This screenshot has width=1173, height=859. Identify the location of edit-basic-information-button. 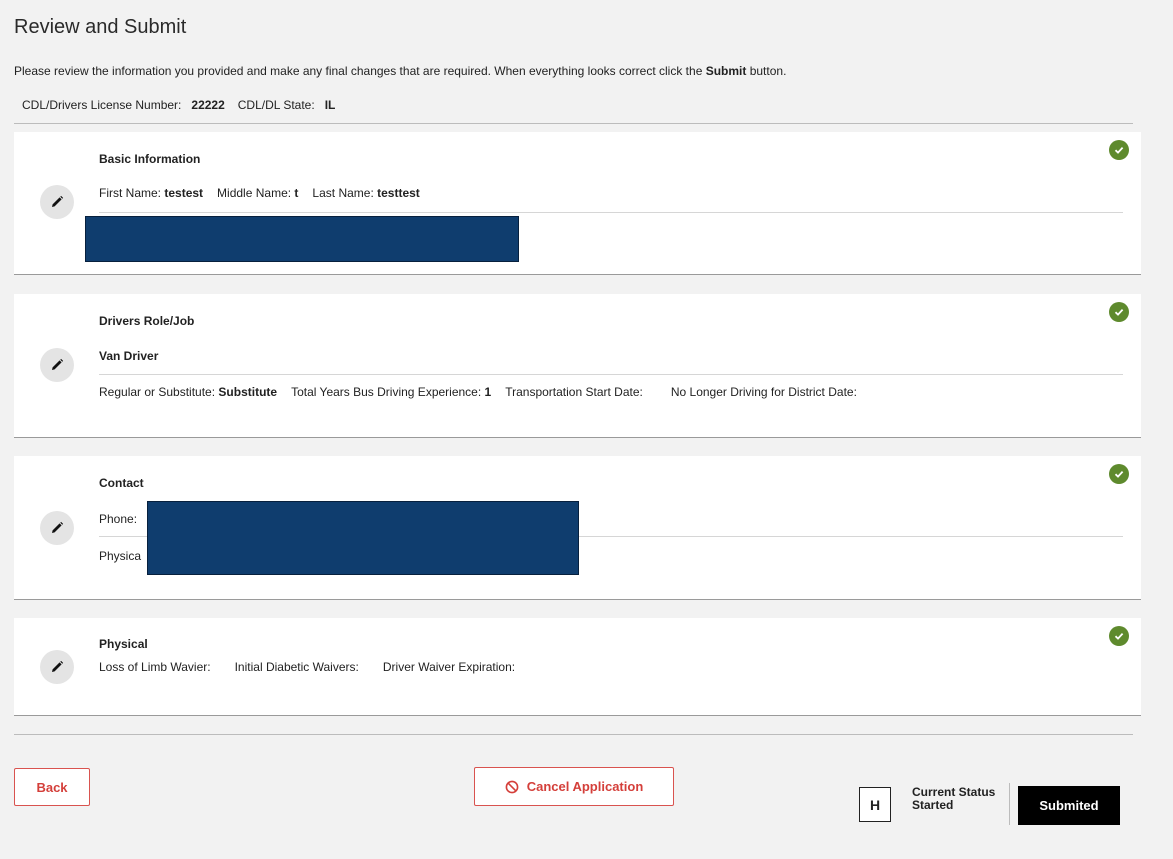
(57, 202).